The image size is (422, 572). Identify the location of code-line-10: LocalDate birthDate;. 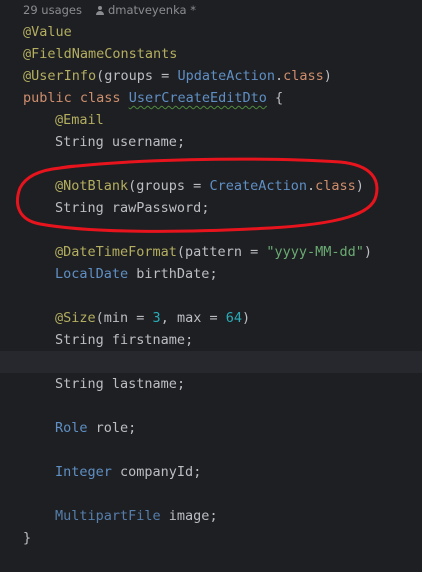
(120, 274).